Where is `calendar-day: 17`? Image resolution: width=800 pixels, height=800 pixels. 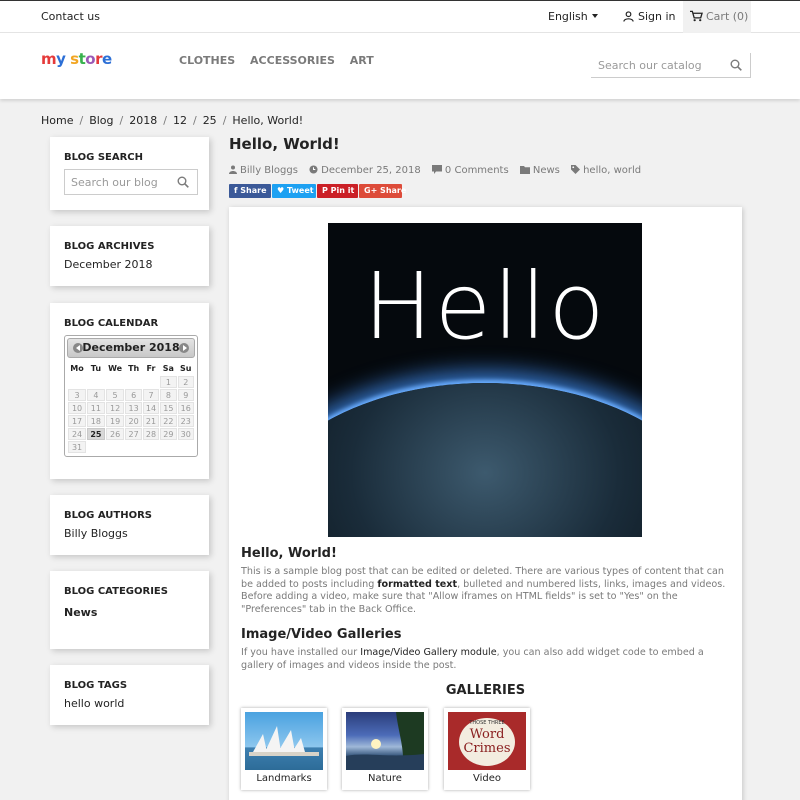
calendar-day: 17 is located at coordinates (77, 421).